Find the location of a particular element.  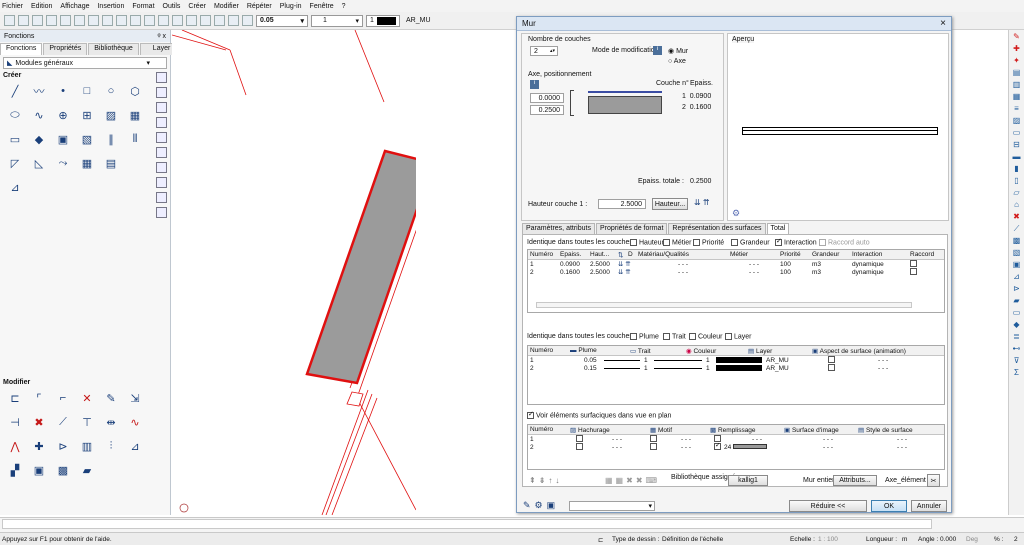

check-raccord: Raccord auto is located at coordinates (844, 242).